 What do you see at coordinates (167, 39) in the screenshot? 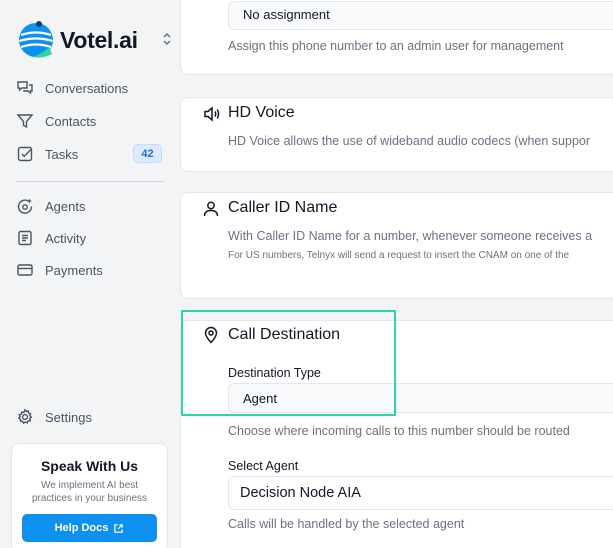
I see `chevron-up-down-icon` at bounding box center [167, 39].